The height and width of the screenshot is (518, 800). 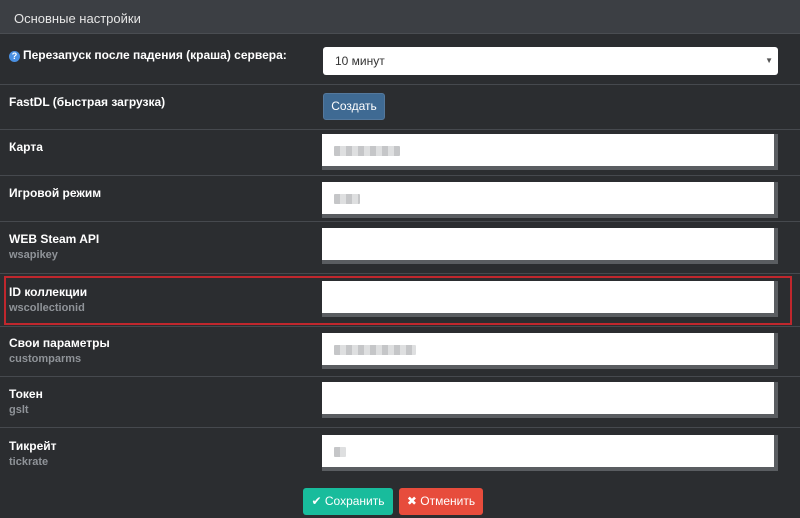 I want to click on tickrate-input, so click(x=550, y=453).